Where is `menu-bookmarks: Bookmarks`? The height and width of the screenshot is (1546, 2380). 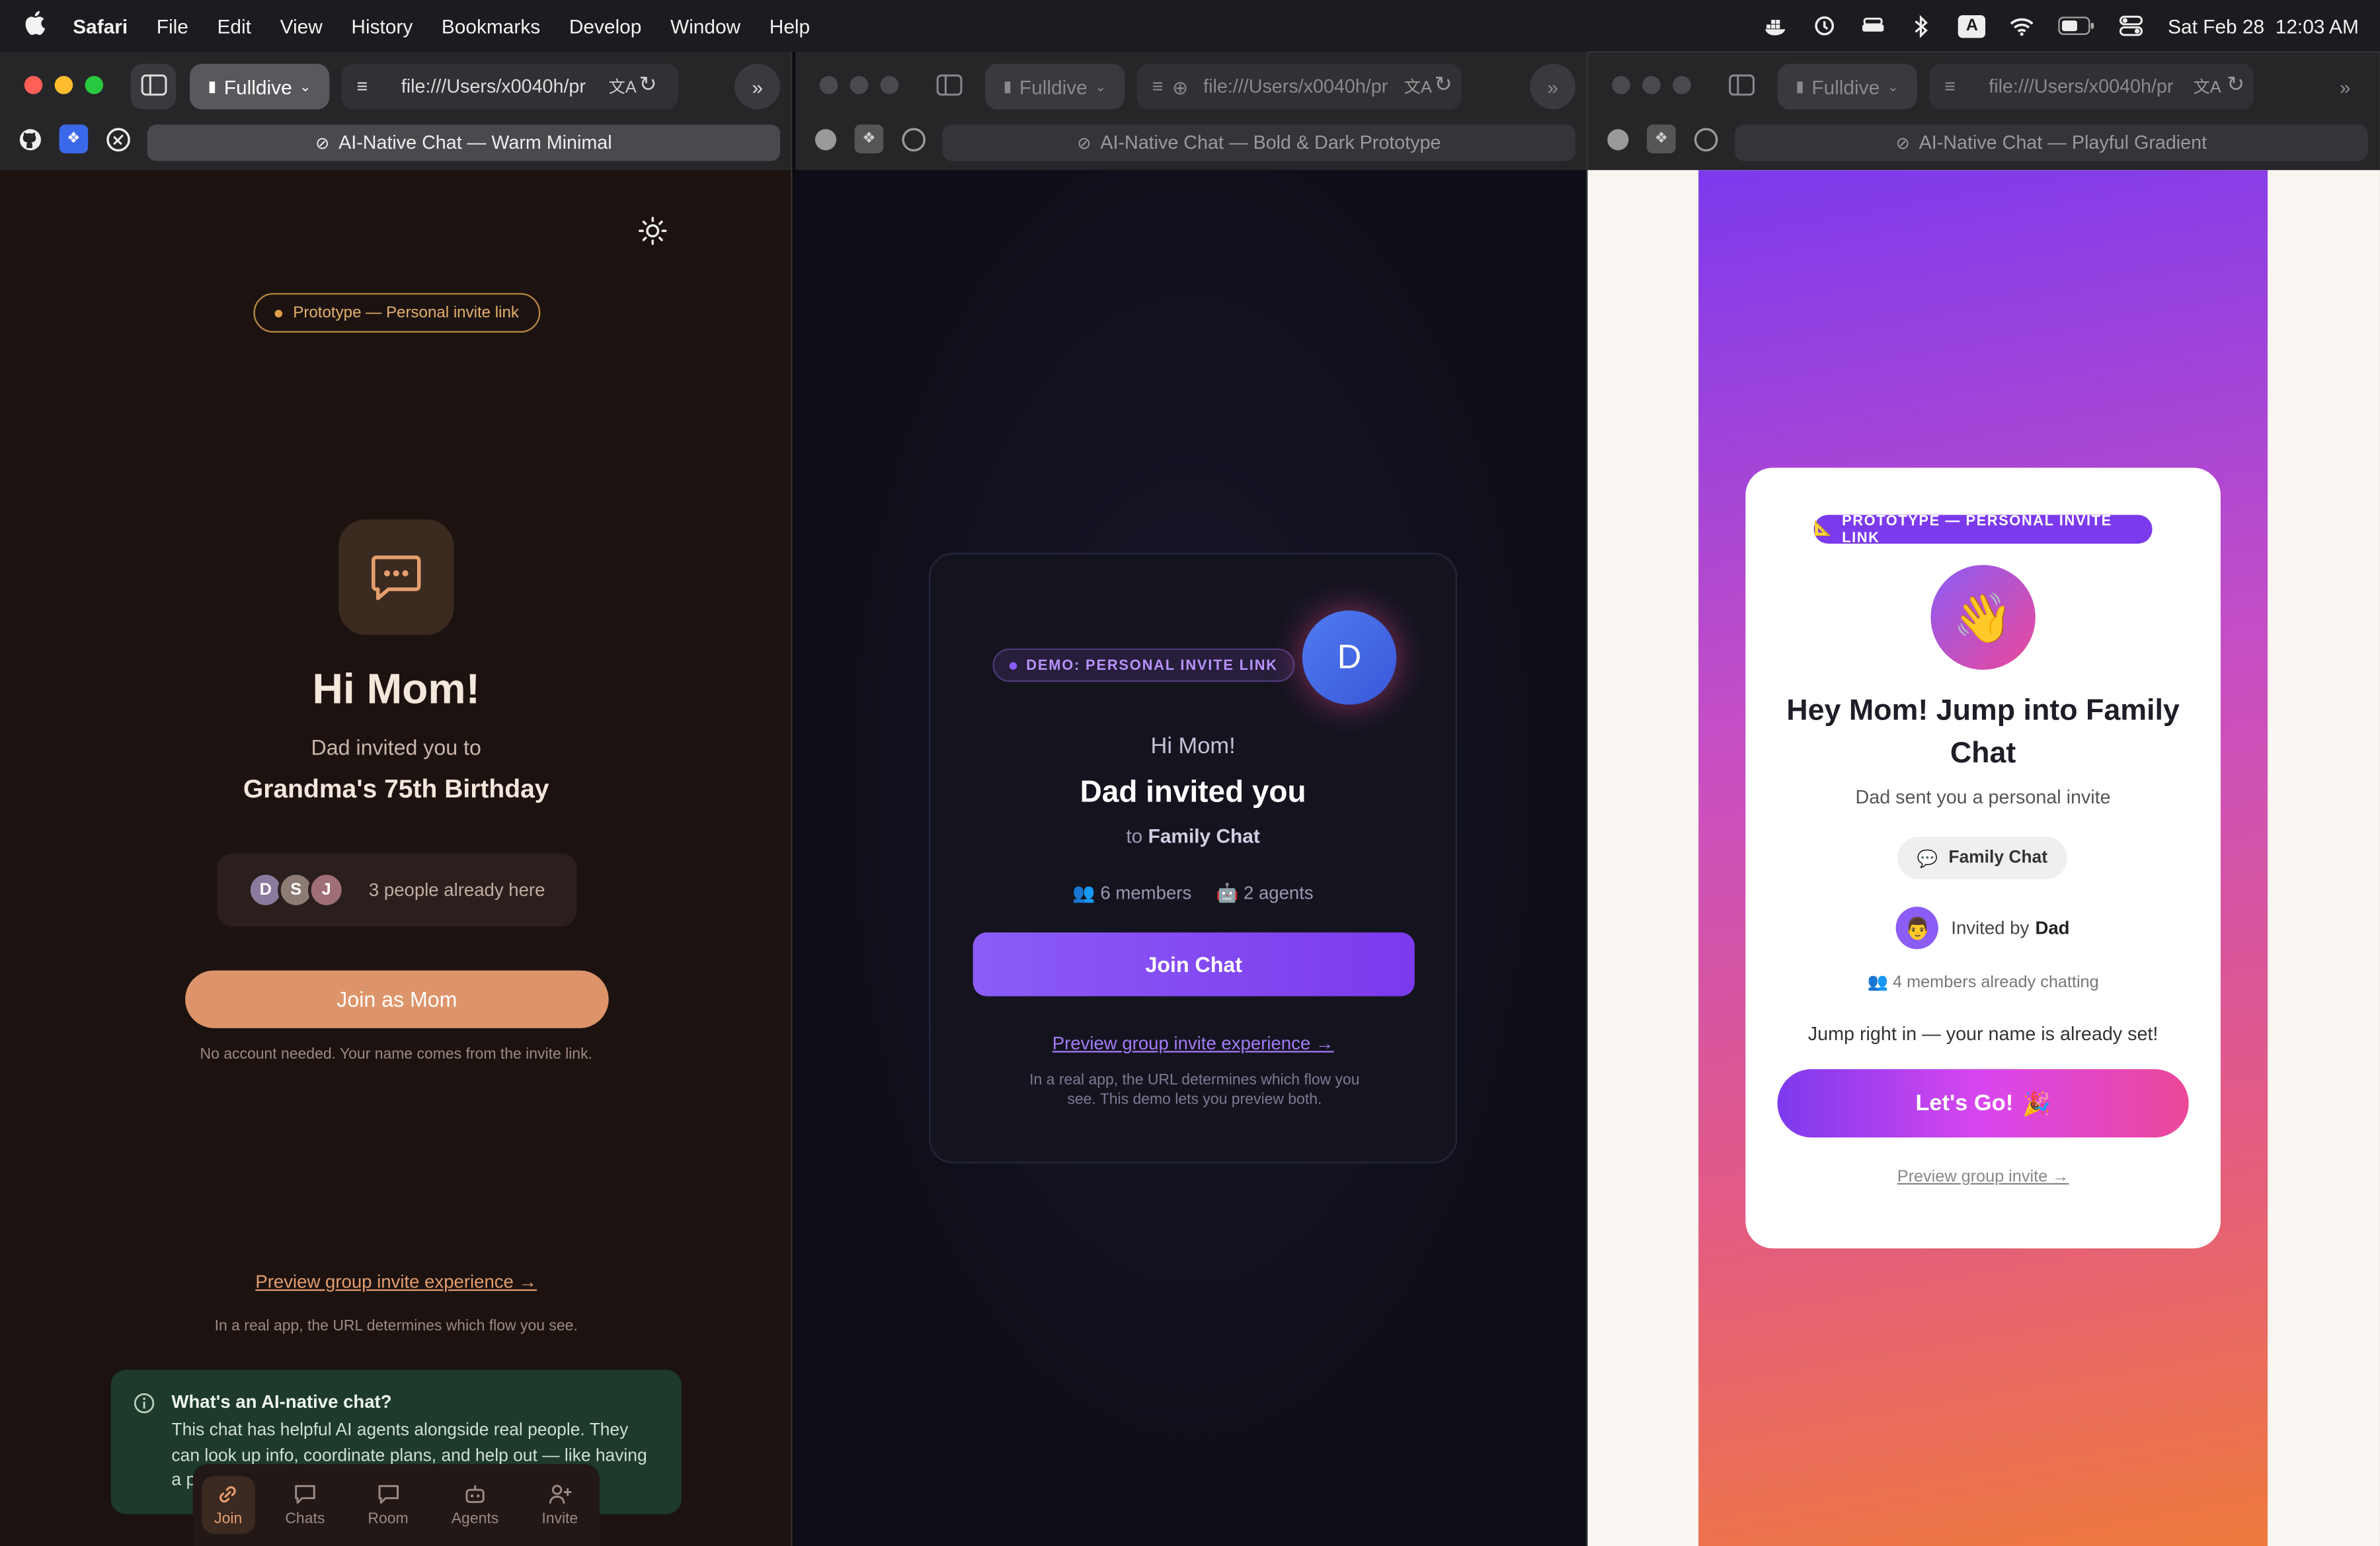
menu-bookmarks: Bookmarks is located at coordinates (491, 26).